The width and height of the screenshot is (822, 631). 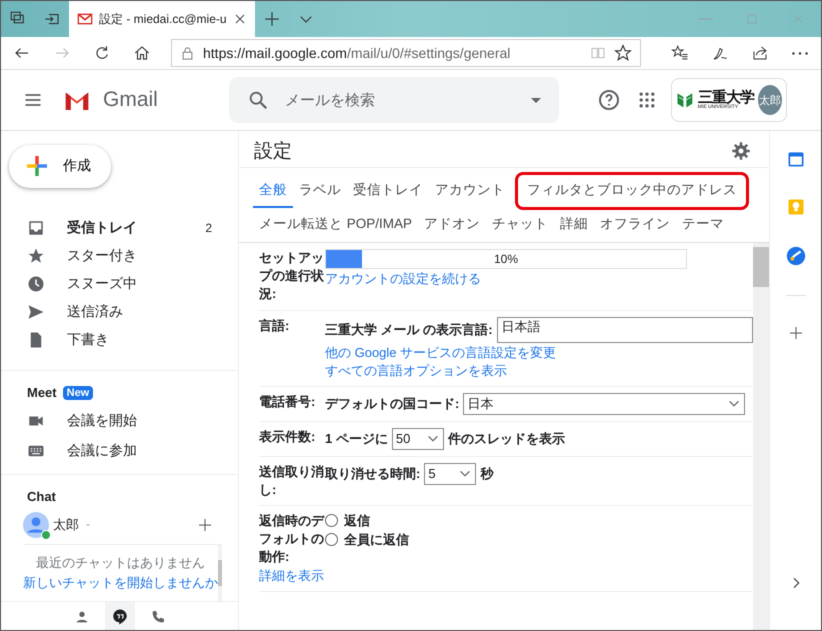 What do you see at coordinates (36, 525) in the screenshot?
I see `user-avatar-icon` at bounding box center [36, 525].